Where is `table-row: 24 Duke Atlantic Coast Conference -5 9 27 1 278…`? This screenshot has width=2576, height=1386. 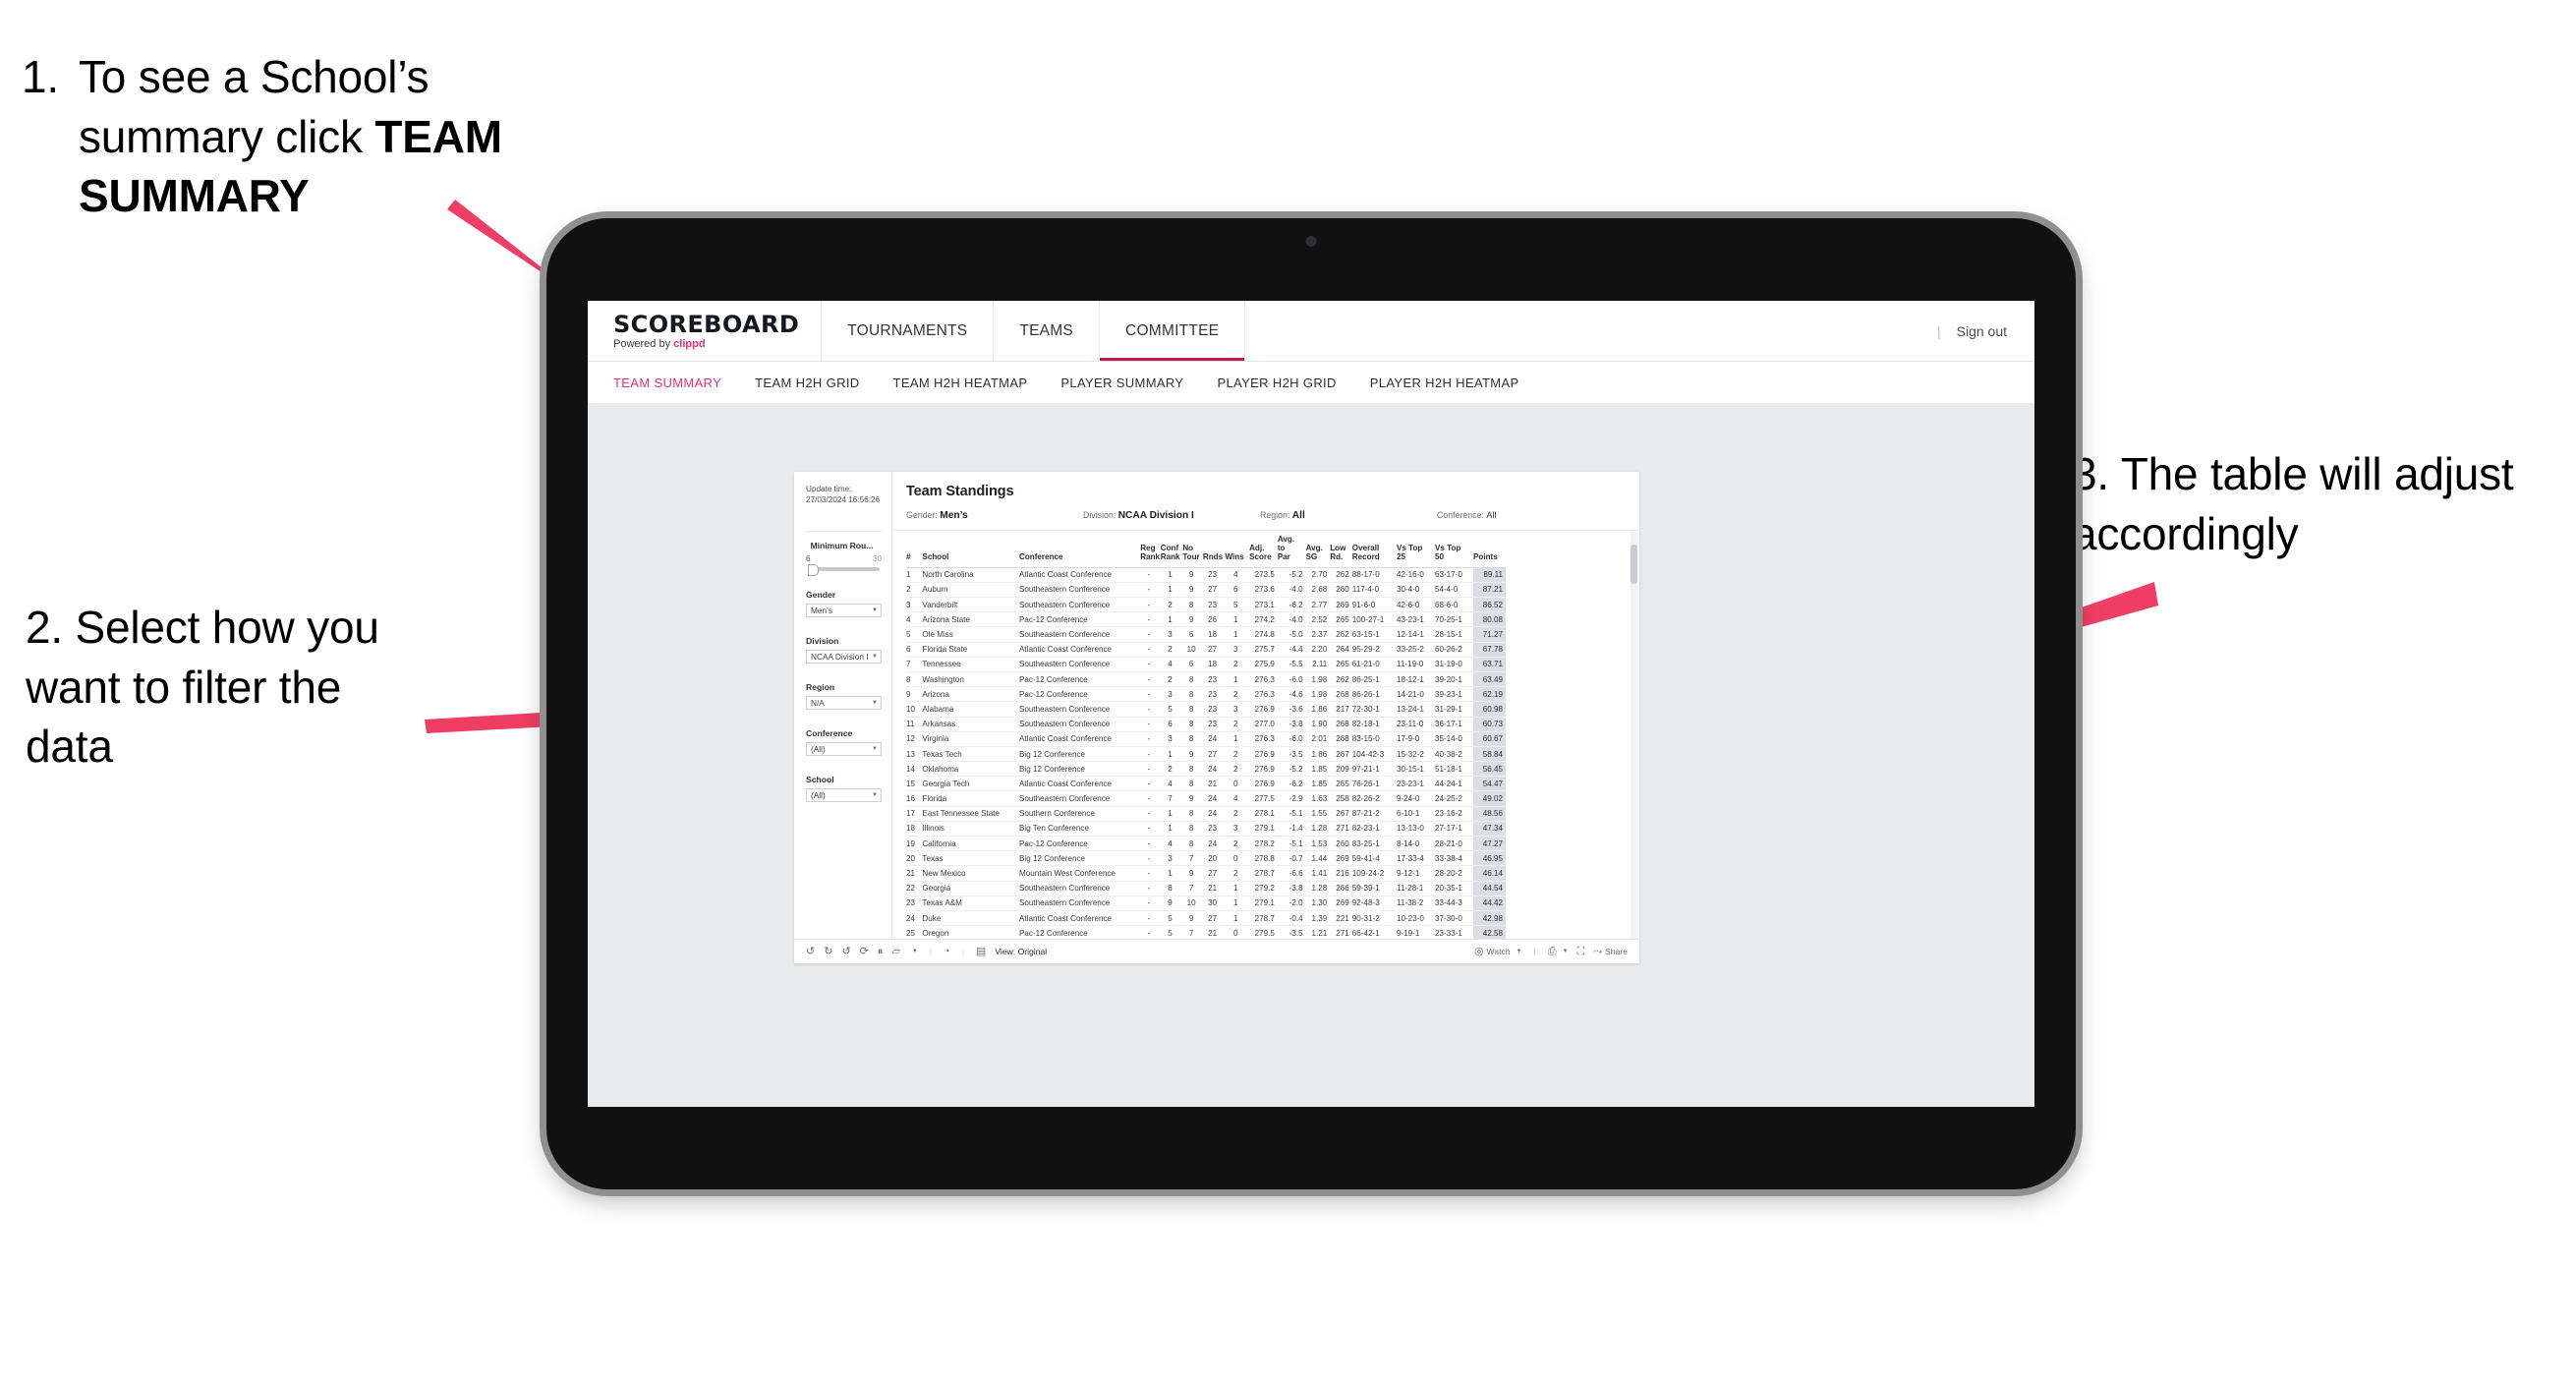 table-row: 24 Duke Atlantic Coast Conference -5 9 27 1 278… is located at coordinates (1206, 918).